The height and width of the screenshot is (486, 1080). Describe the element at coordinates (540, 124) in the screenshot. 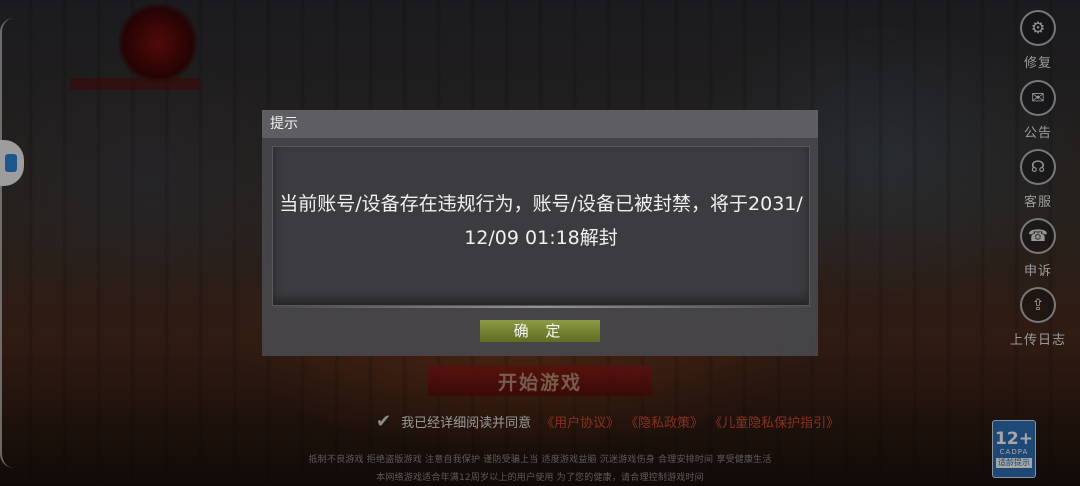

I see `dialog-title: 提示` at that location.